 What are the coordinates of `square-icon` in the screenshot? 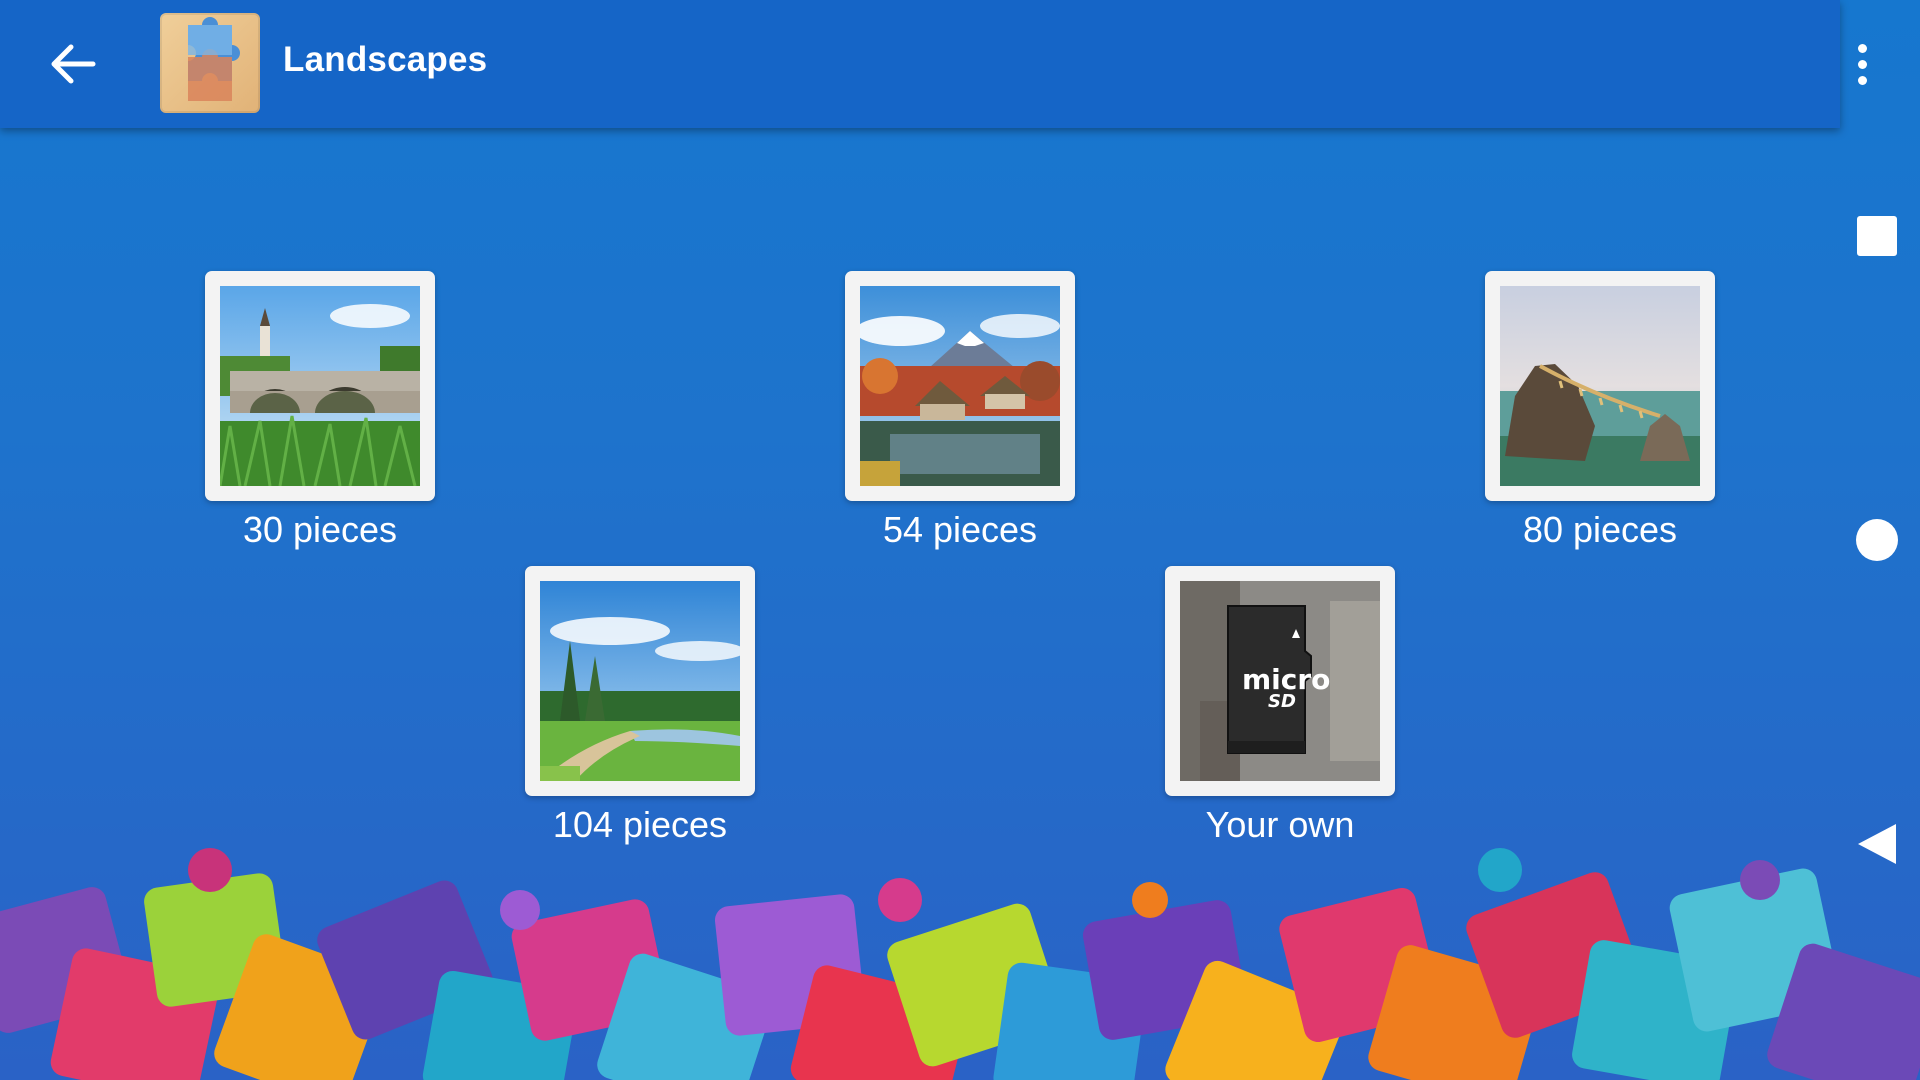 It's located at (1877, 236).